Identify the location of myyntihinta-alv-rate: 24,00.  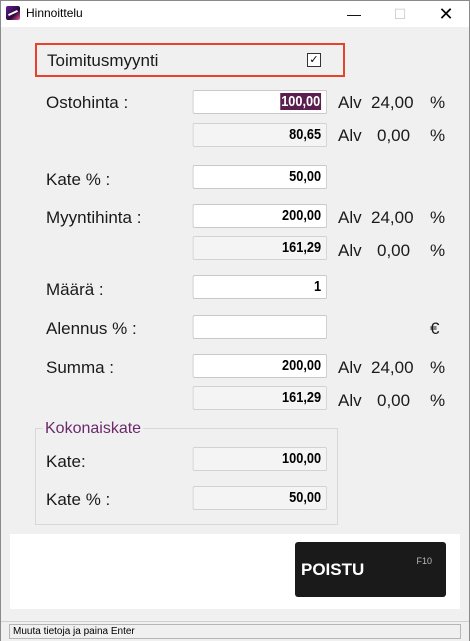
(392, 217).